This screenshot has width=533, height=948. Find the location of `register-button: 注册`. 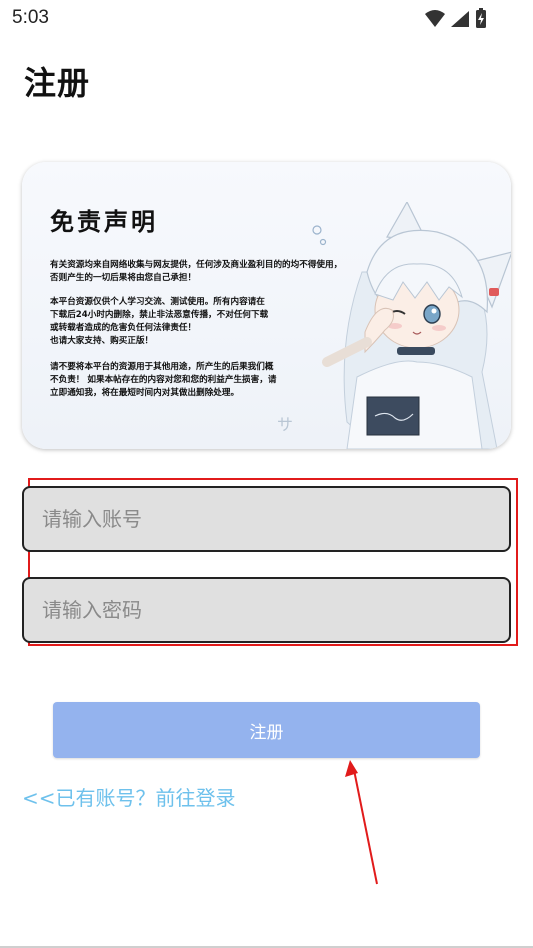

register-button: 注册 is located at coordinates (266, 730).